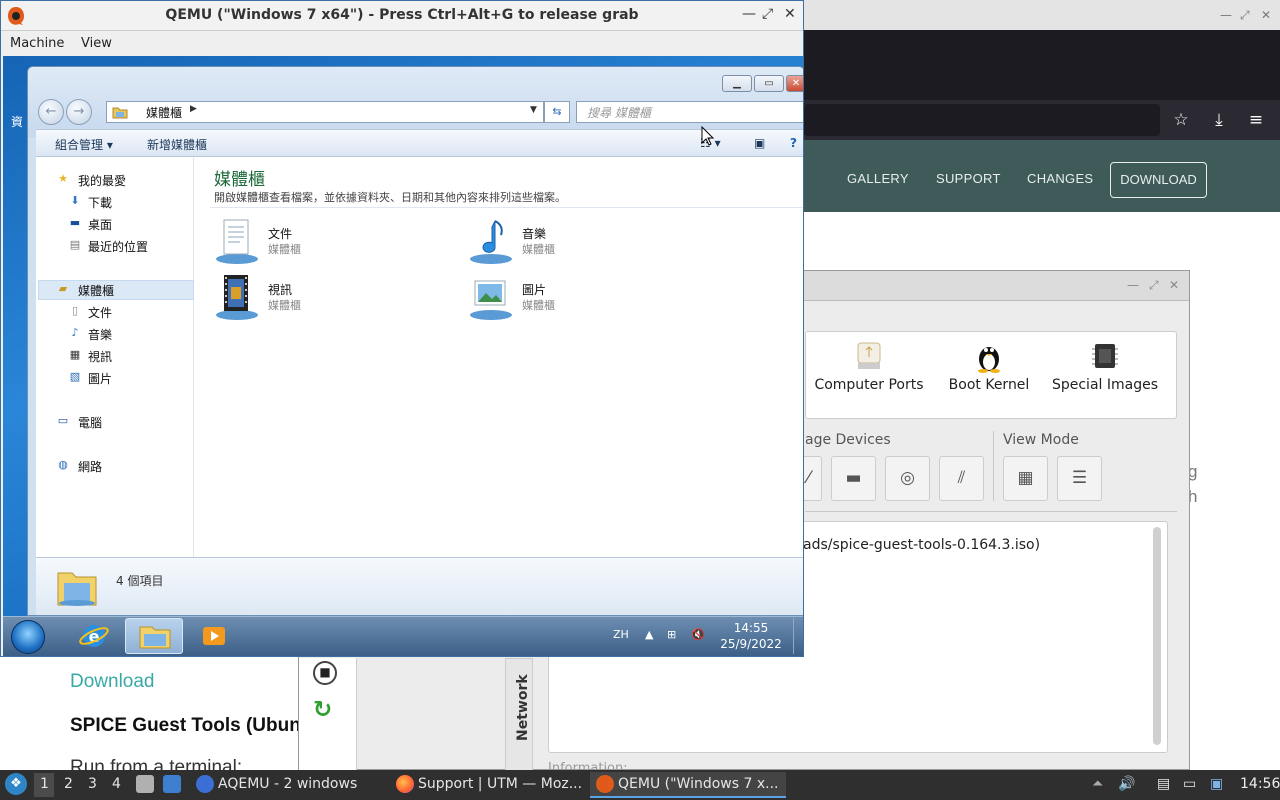  What do you see at coordinates (1097, 784) in the screenshot?
I see `tray-arrow-icon: ⏶` at bounding box center [1097, 784].